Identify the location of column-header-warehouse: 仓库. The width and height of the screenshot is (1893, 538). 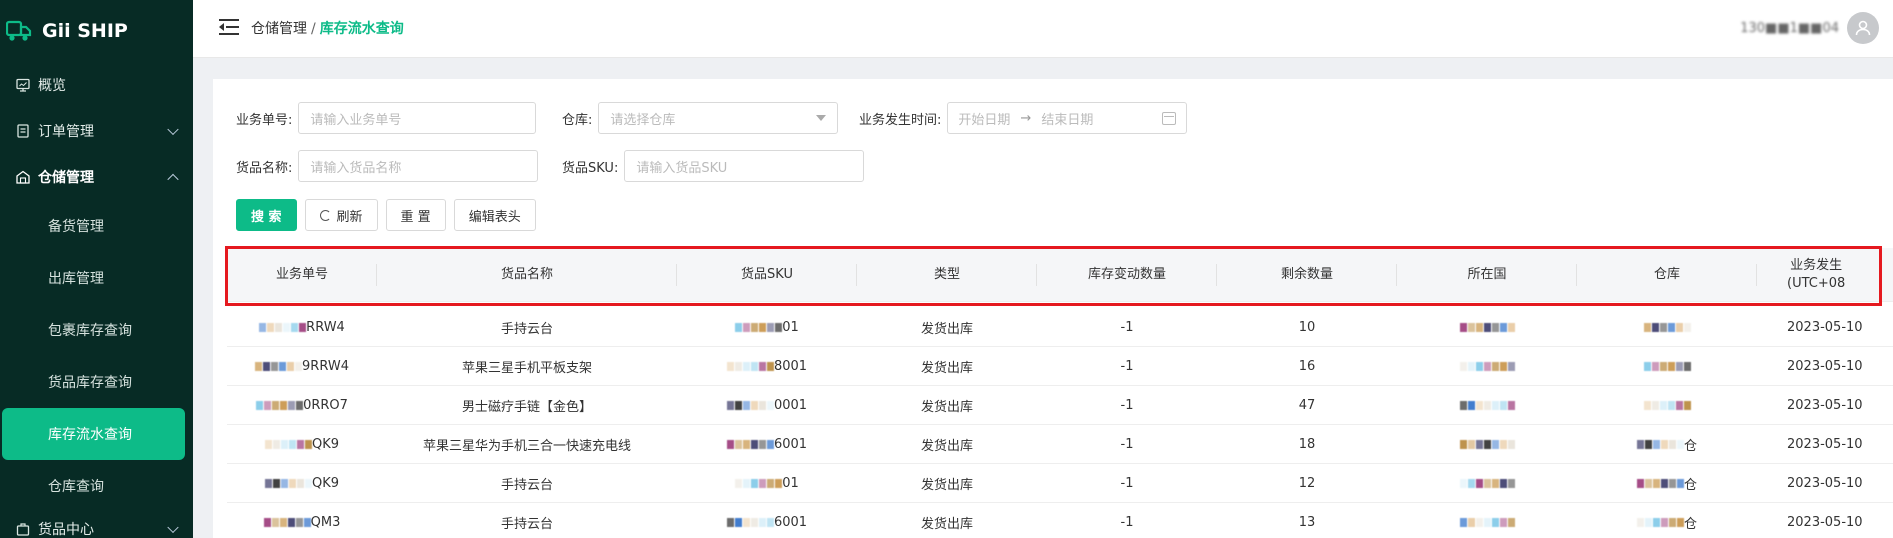
(1667, 275).